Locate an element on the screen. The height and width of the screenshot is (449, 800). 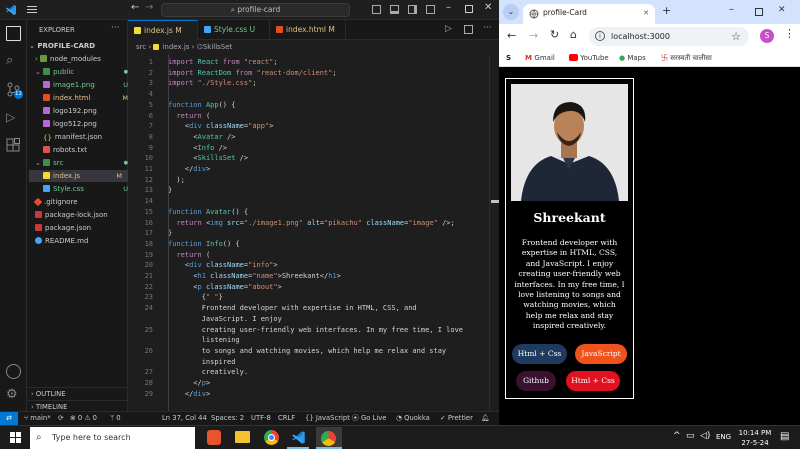
split-editor-icon is located at coordinates (468, 29).